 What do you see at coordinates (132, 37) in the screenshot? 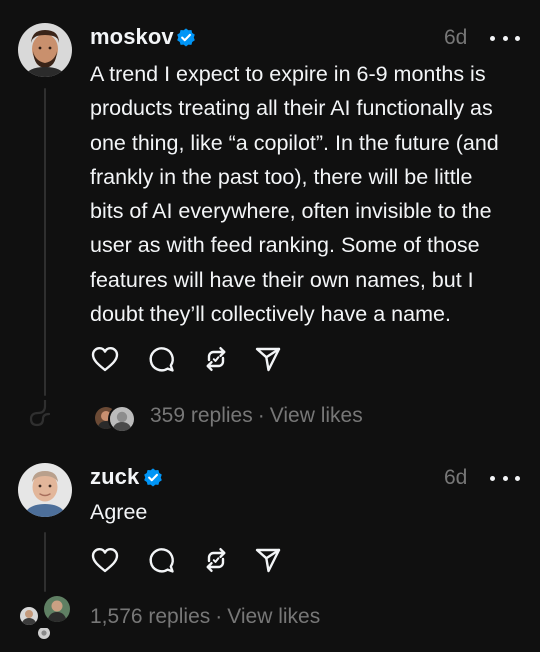
I see `username: moskov` at bounding box center [132, 37].